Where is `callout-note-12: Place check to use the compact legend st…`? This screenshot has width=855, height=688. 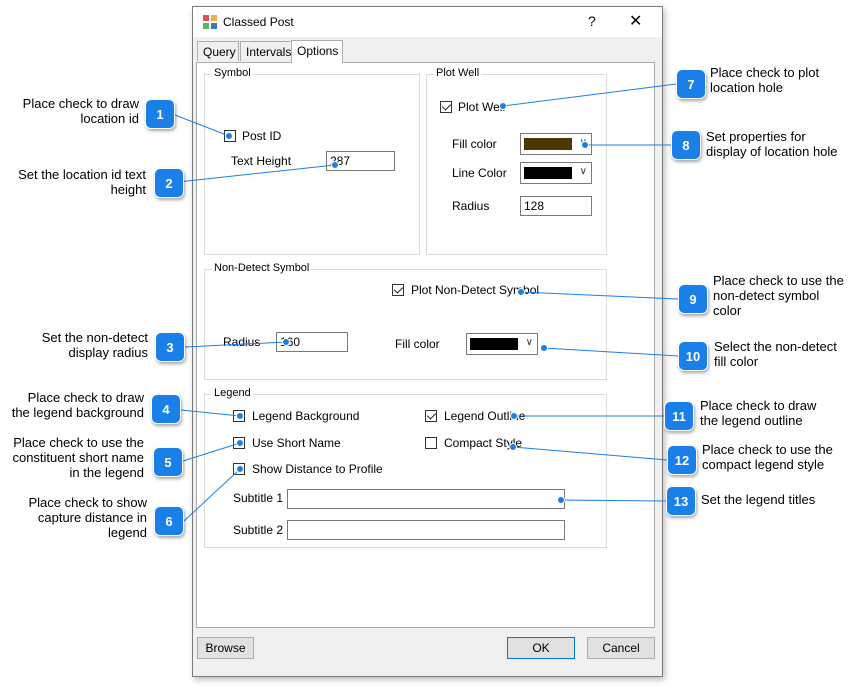
callout-note-12: Place check to use the compact legend st… is located at coordinates (767, 457).